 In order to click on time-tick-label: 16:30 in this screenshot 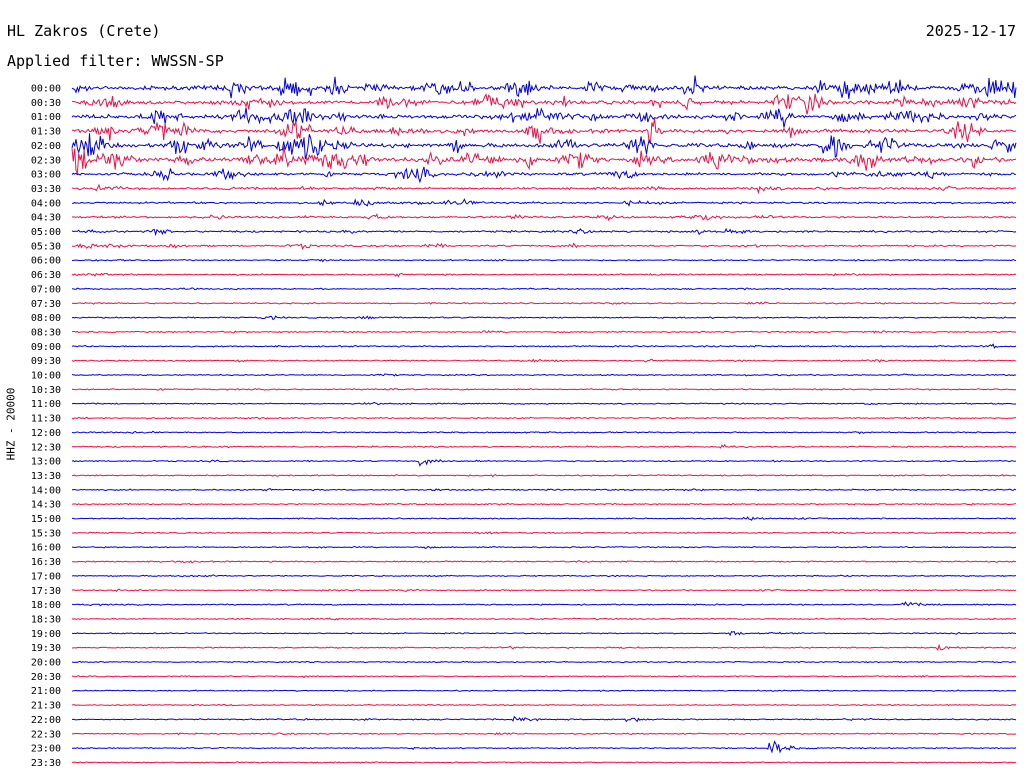, I will do `click(46, 562)`.